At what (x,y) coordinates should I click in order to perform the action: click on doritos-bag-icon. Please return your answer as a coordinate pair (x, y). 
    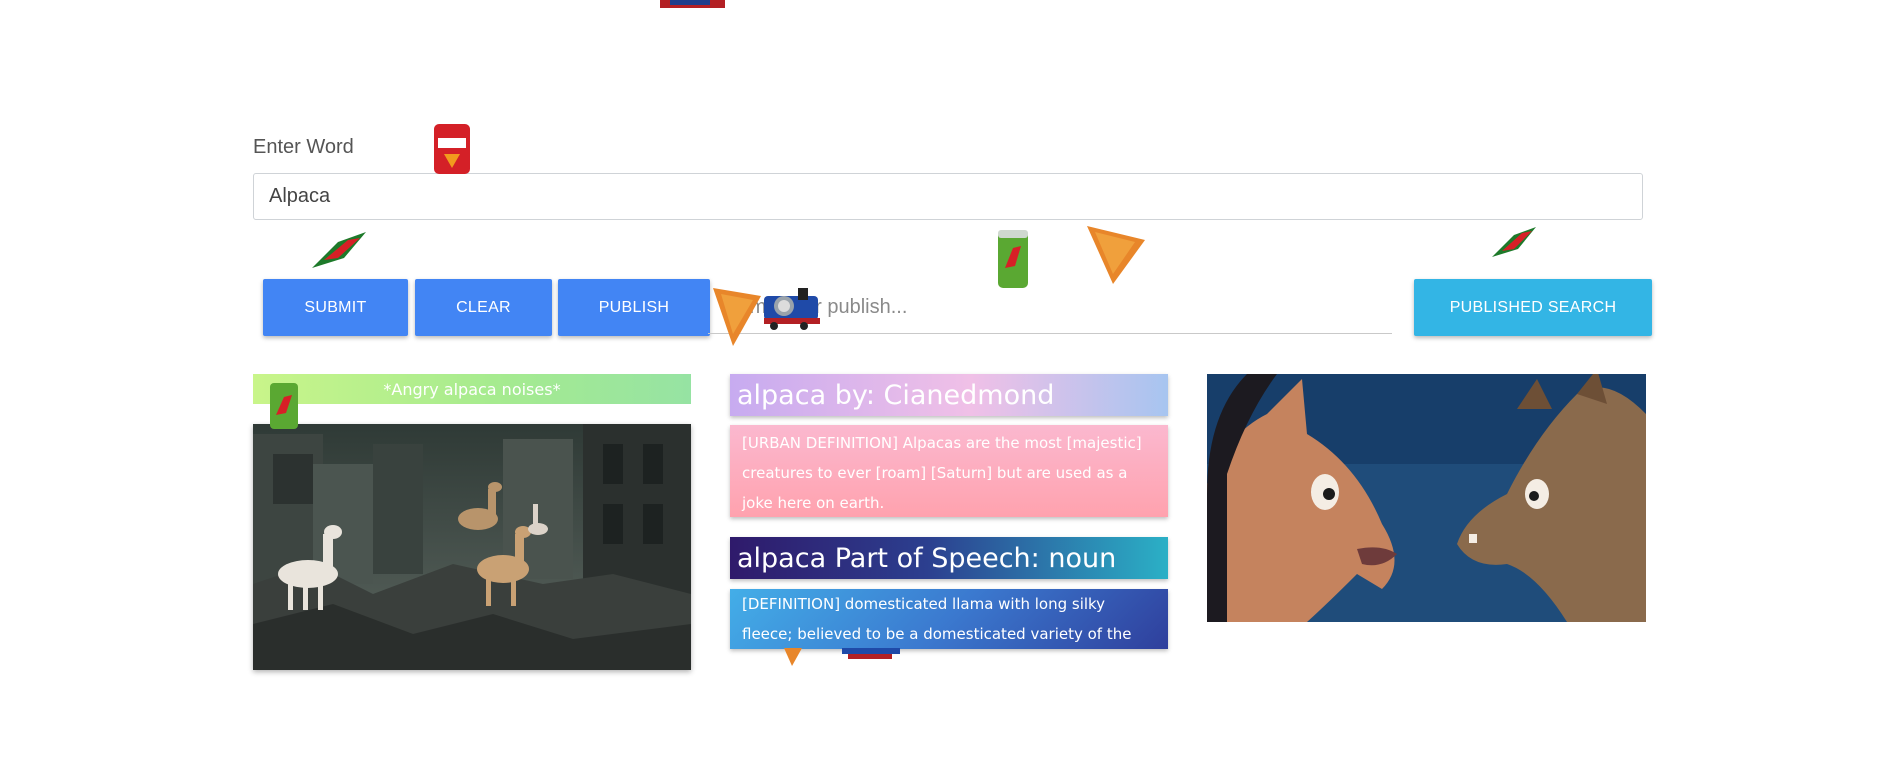
    Looking at the image, I should click on (452, 149).